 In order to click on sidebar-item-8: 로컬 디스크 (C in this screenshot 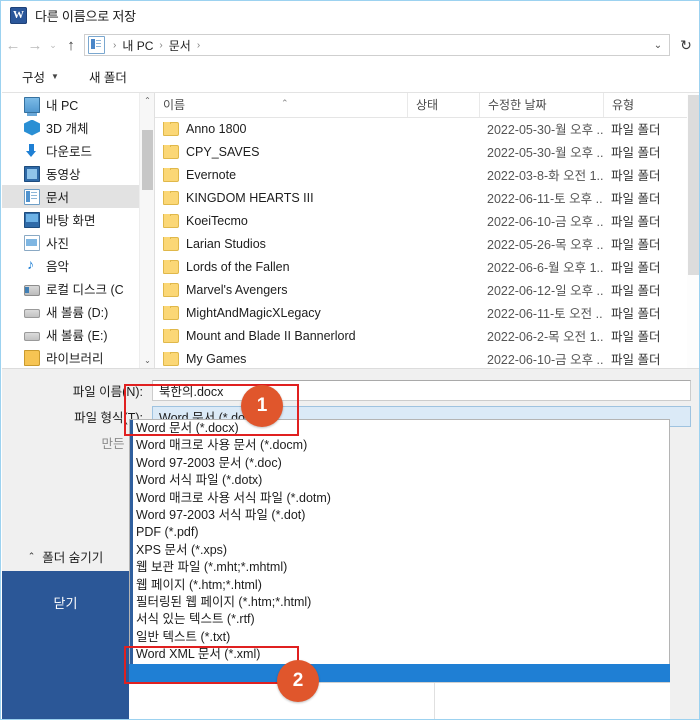, I will do `click(78, 288)`.